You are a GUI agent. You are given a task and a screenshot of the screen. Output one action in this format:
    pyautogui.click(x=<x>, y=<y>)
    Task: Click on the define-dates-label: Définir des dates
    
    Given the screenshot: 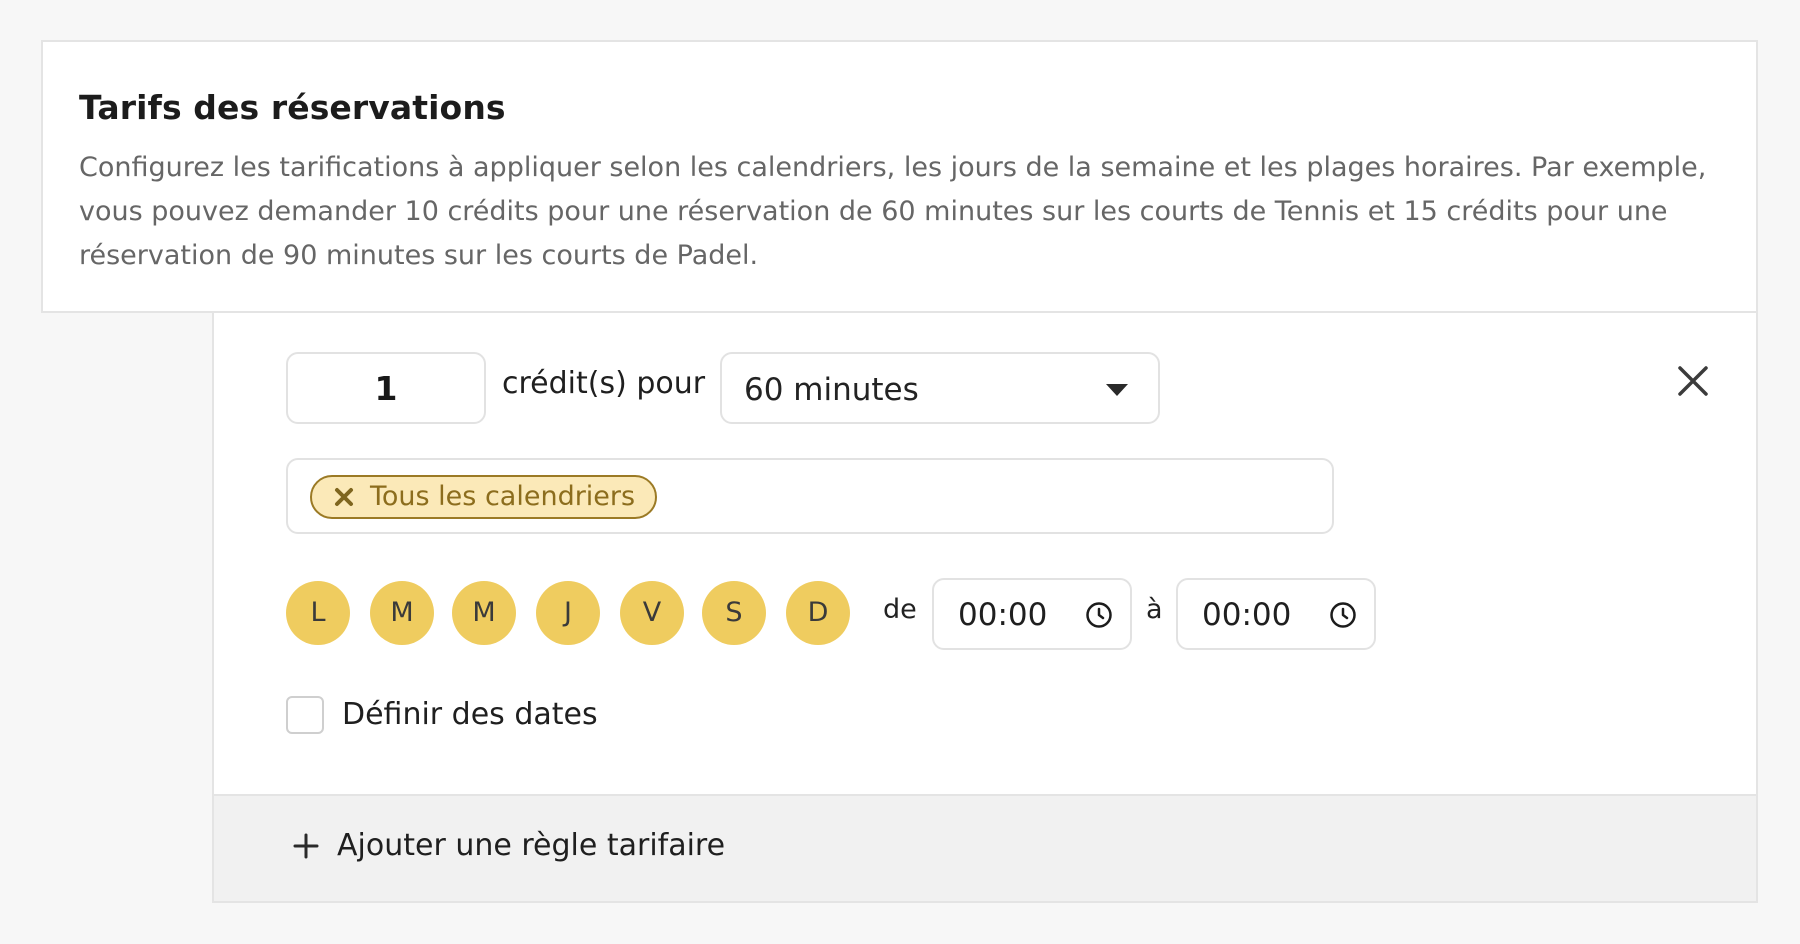 What is the action you would take?
    pyautogui.click(x=470, y=714)
    